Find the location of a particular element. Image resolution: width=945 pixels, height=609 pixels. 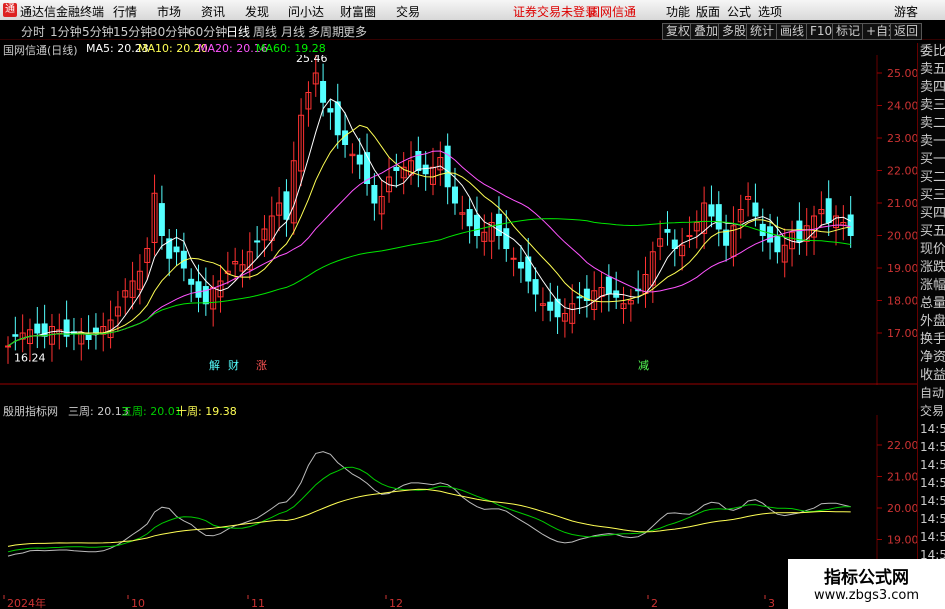

period-60min: 60分钟 is located at coordinates (207, 31).